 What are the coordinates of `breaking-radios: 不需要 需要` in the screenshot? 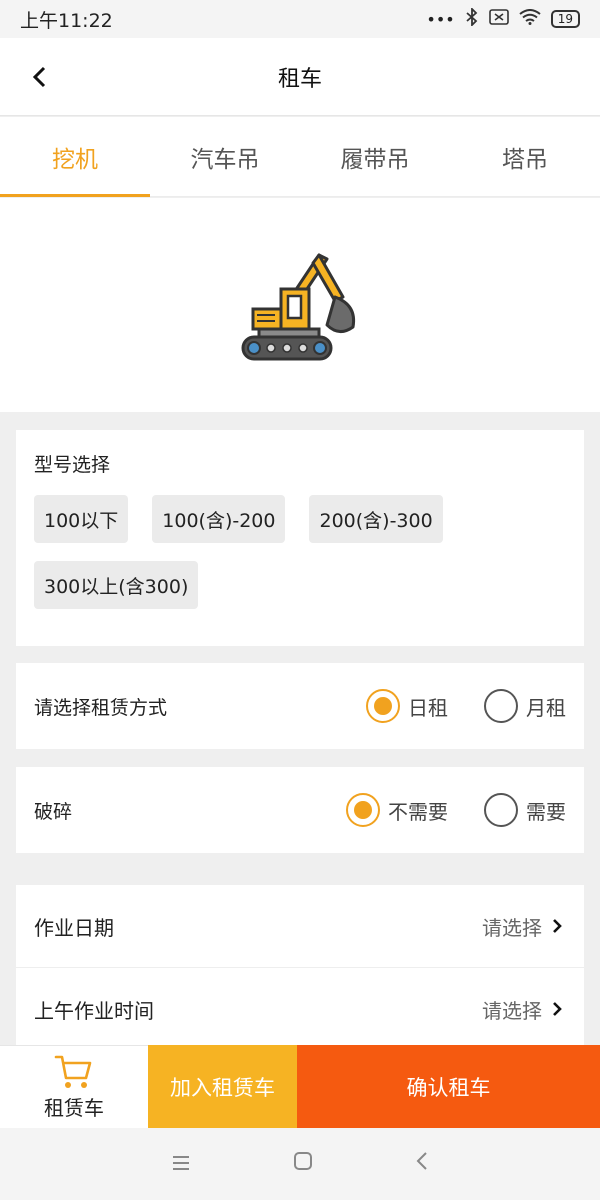 It's located at (456, 810).